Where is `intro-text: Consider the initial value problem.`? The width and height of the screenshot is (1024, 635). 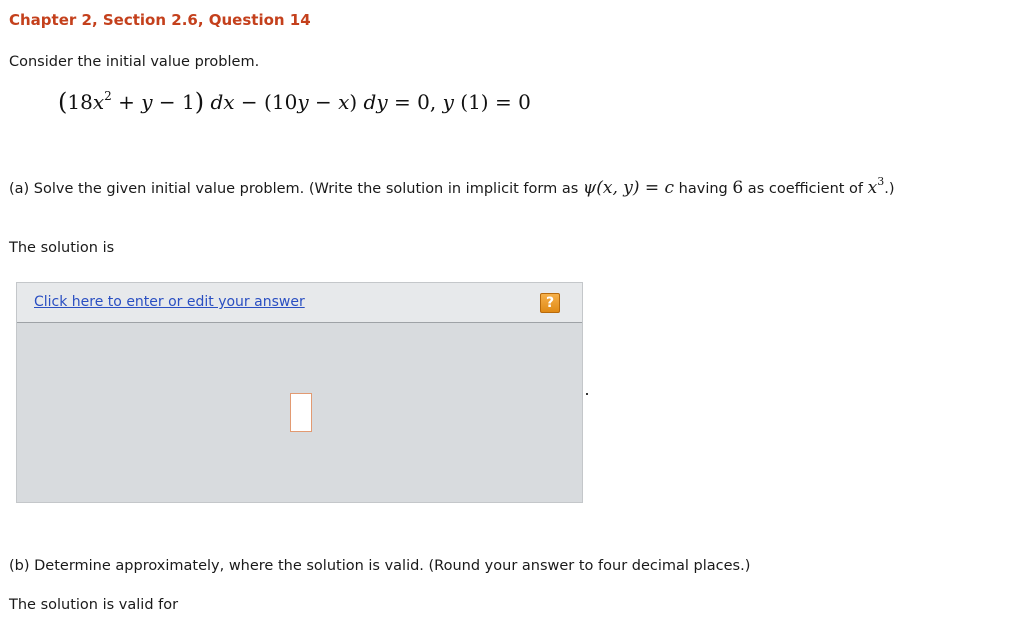 intro-text: Consider the initial value problem. is located at coordinates (134, 62).